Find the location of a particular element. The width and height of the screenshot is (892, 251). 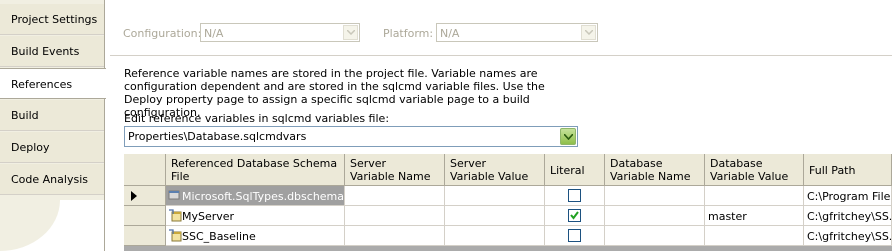

tab-build: Build is located at coordinates (52, 115).